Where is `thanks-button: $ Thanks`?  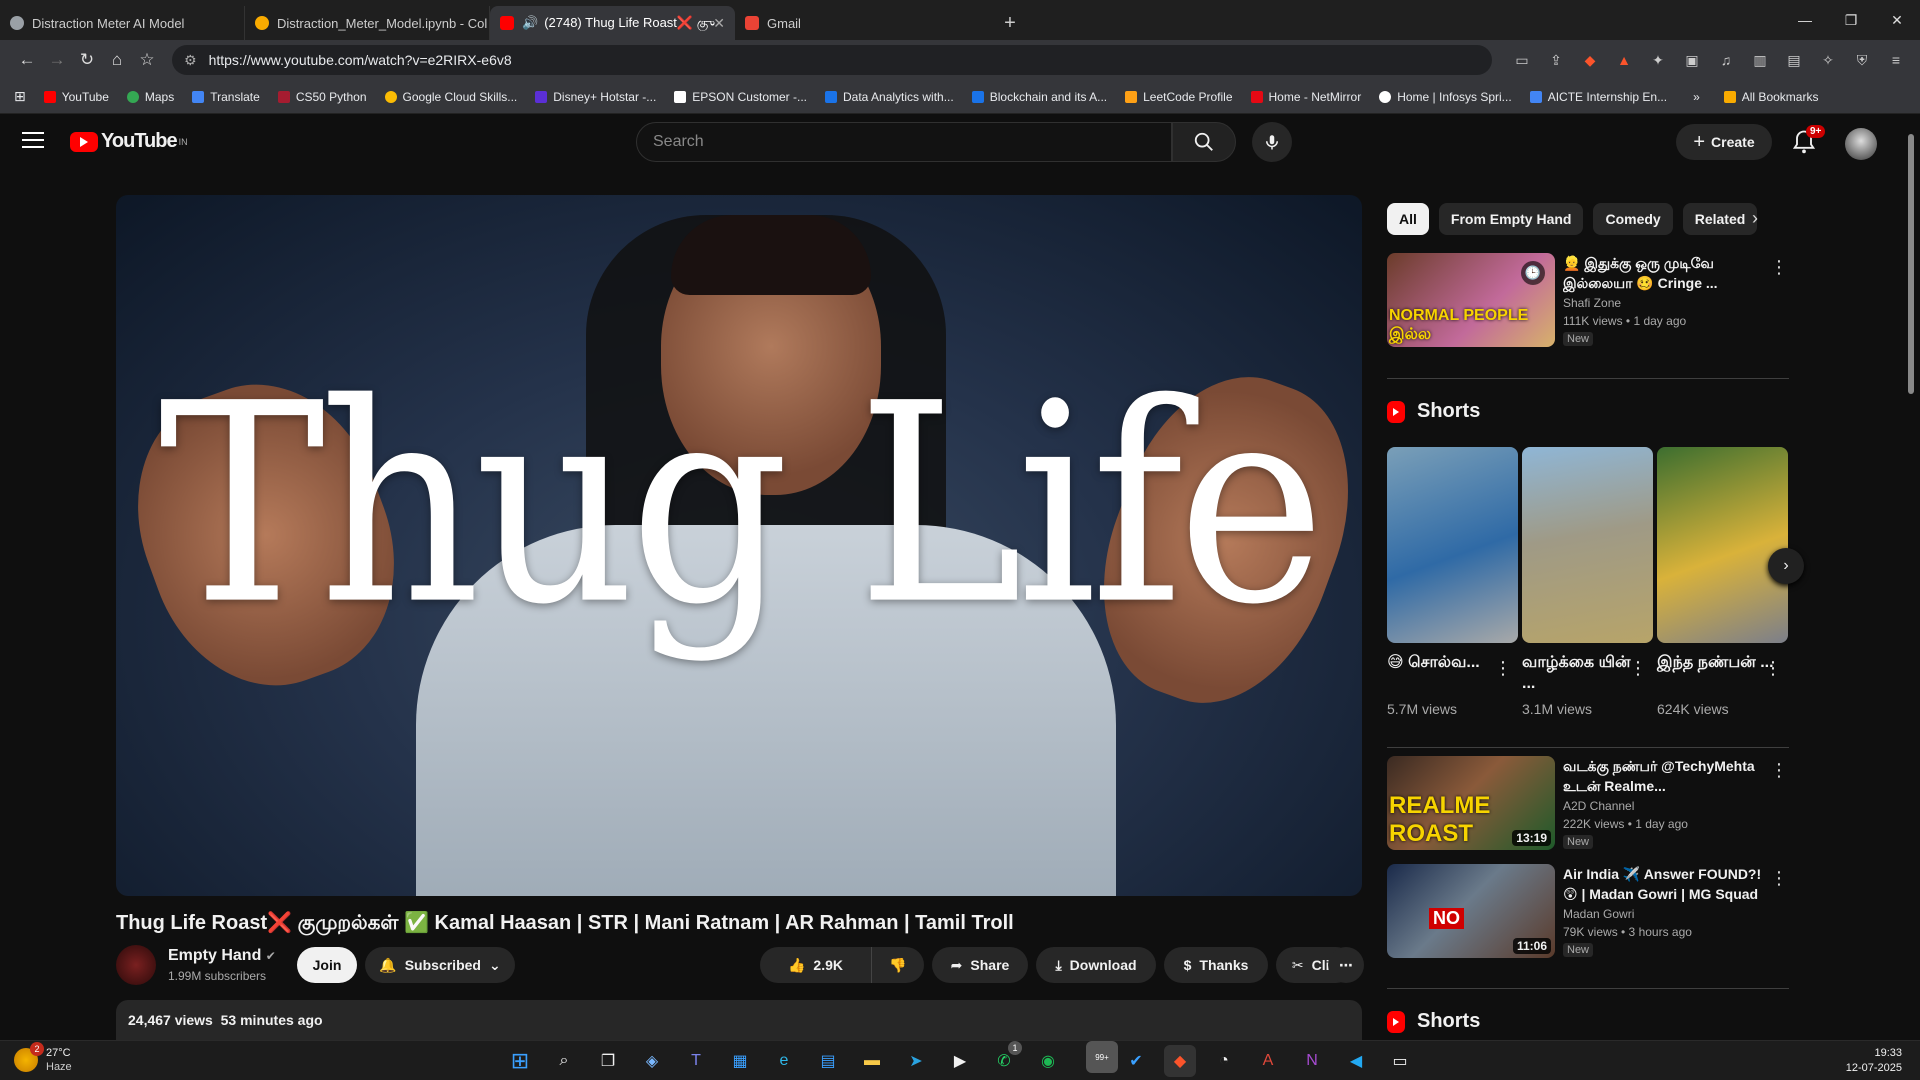 thanks-button: $ Thanks is located at coordinates (1216, 965).